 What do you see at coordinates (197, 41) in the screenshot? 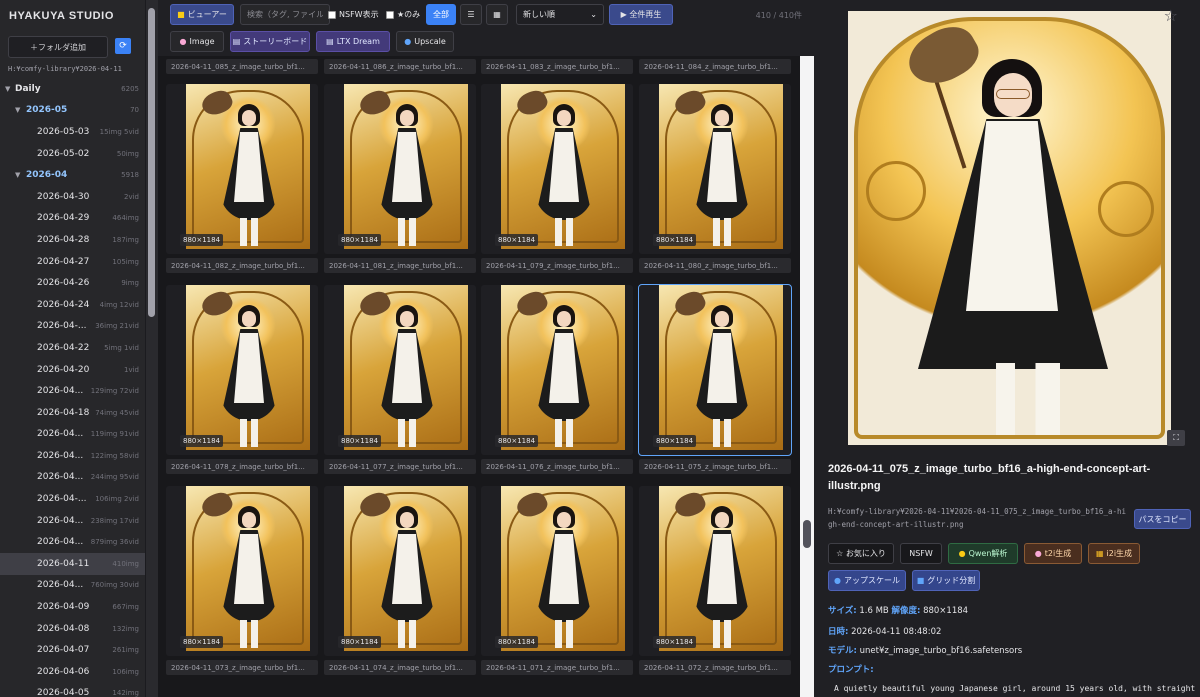
I see `image-workflow-button: ● Image` at bounding box center [197, 41].